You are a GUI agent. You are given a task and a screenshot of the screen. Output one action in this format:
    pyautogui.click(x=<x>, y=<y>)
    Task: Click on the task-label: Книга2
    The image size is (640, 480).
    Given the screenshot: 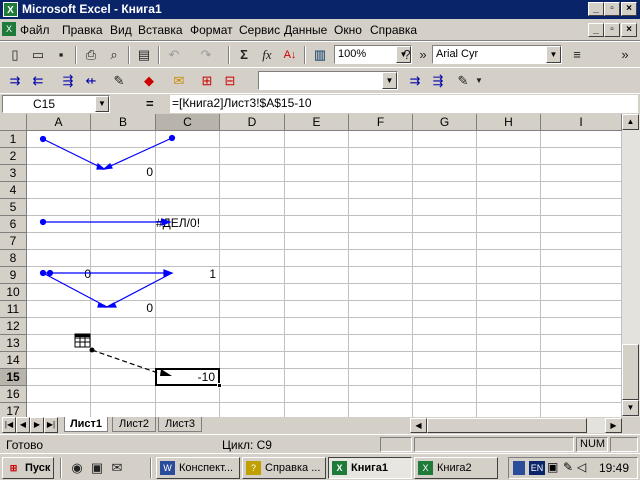 What is the action you would take?
    pyautogui.click(x=454, y=468)
    